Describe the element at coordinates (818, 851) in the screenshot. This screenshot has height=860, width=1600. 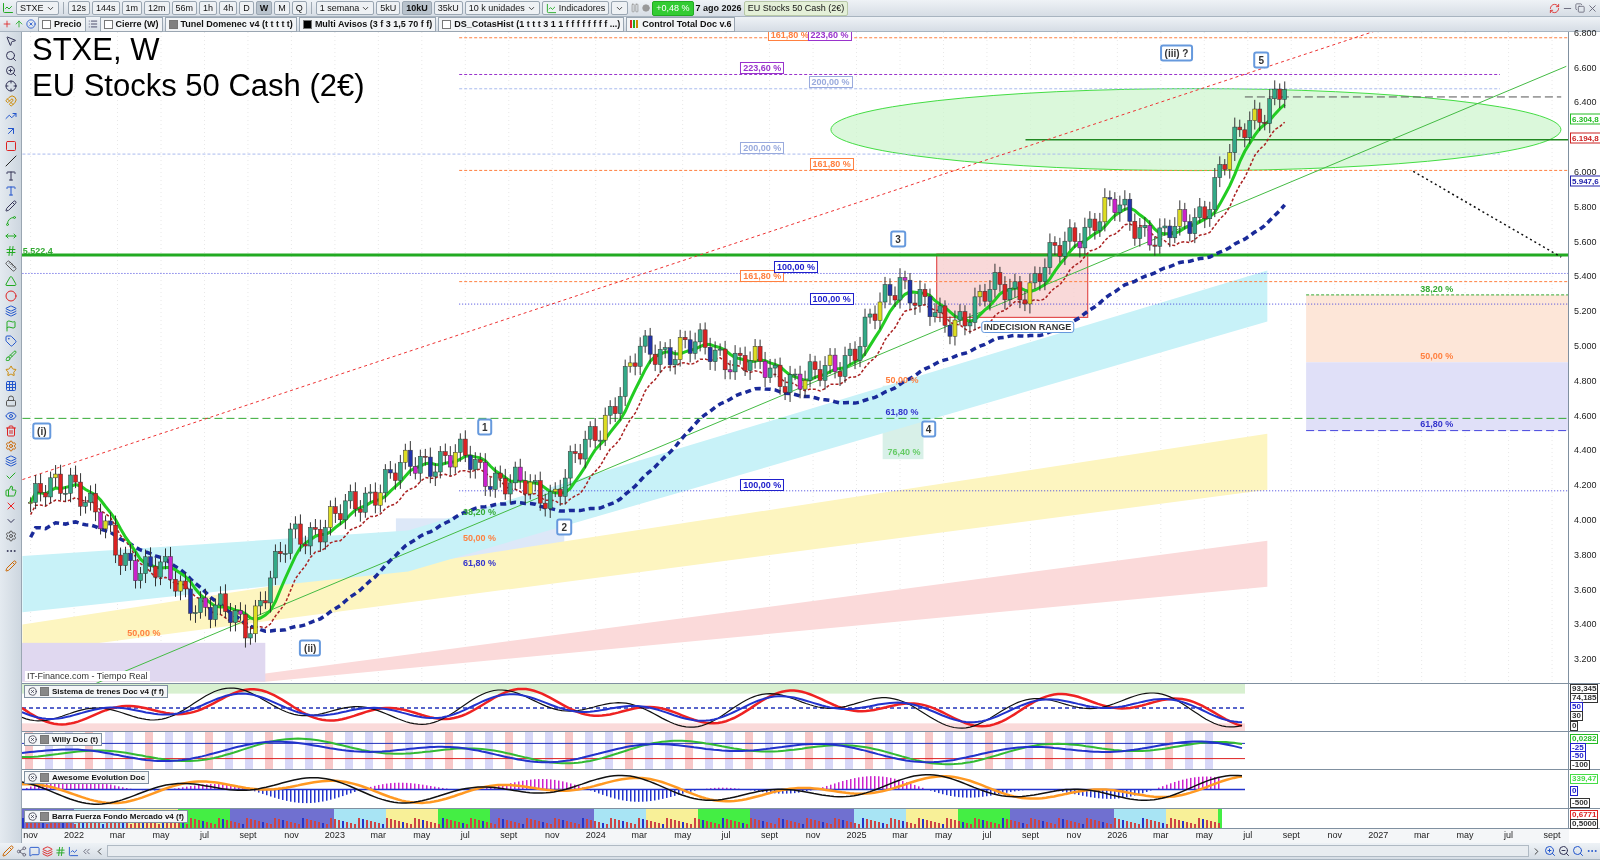
I see `scrollbar-track` at that location.